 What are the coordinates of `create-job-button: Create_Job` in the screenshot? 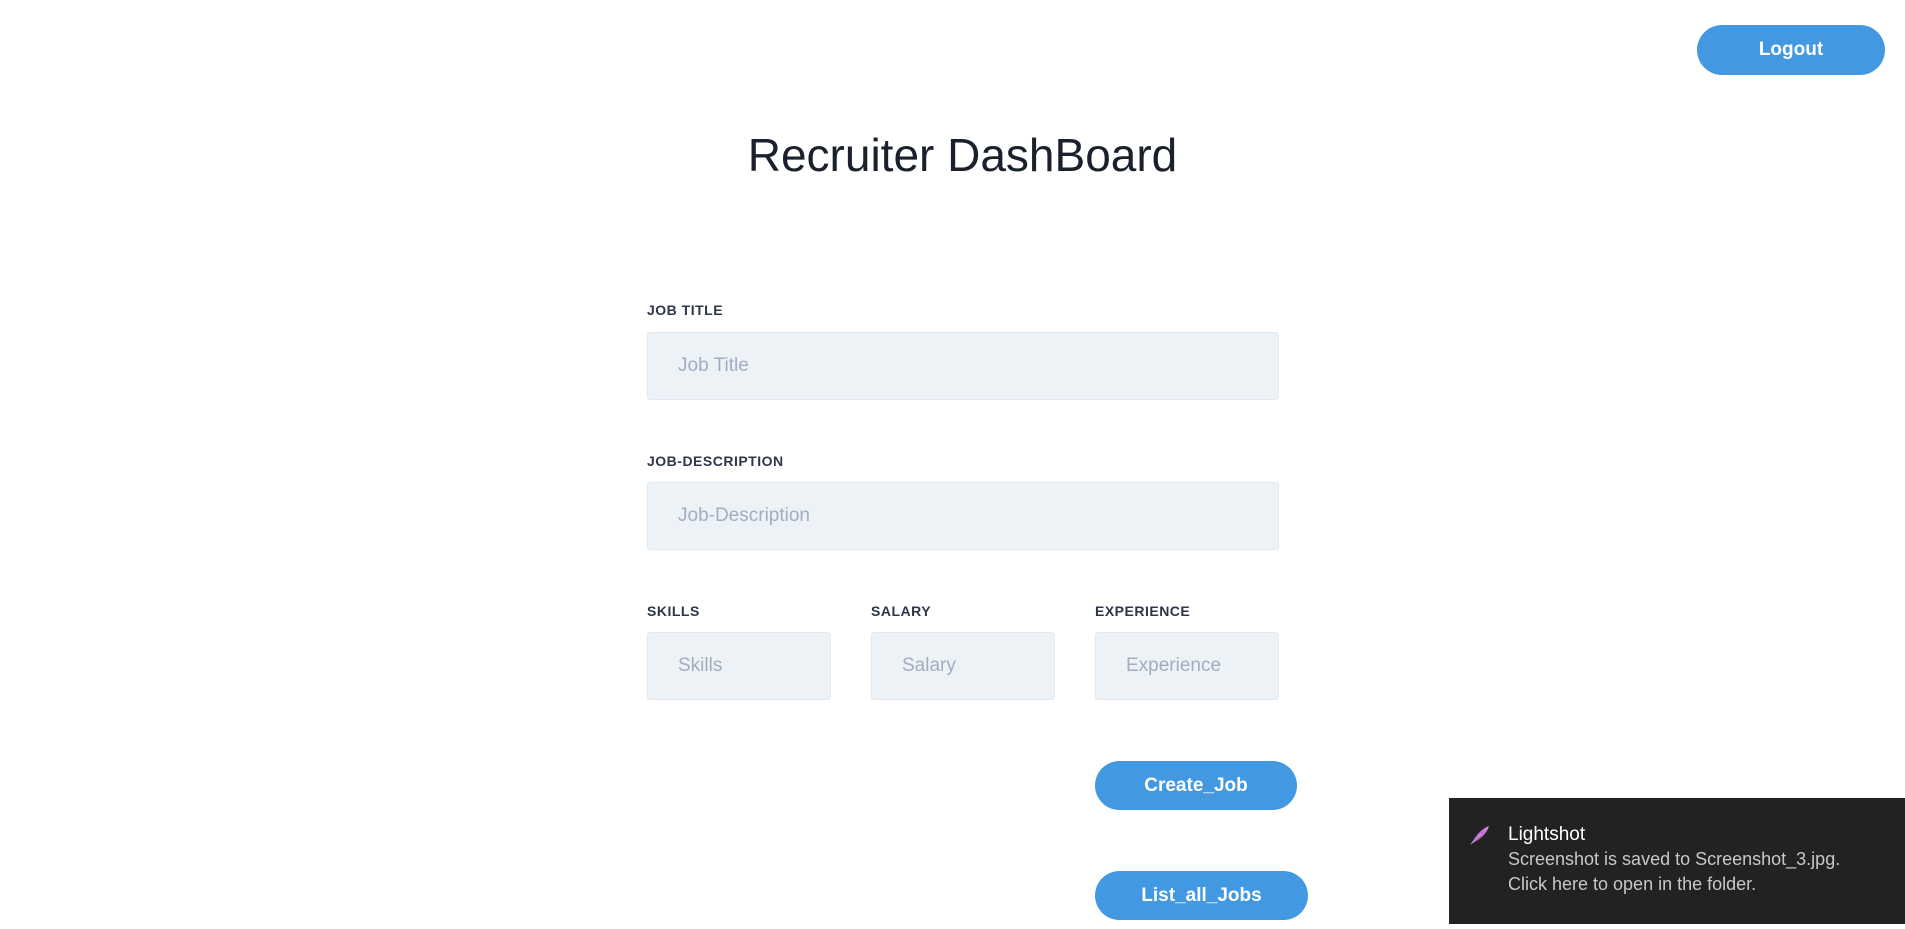 It's located at (1196, 785).